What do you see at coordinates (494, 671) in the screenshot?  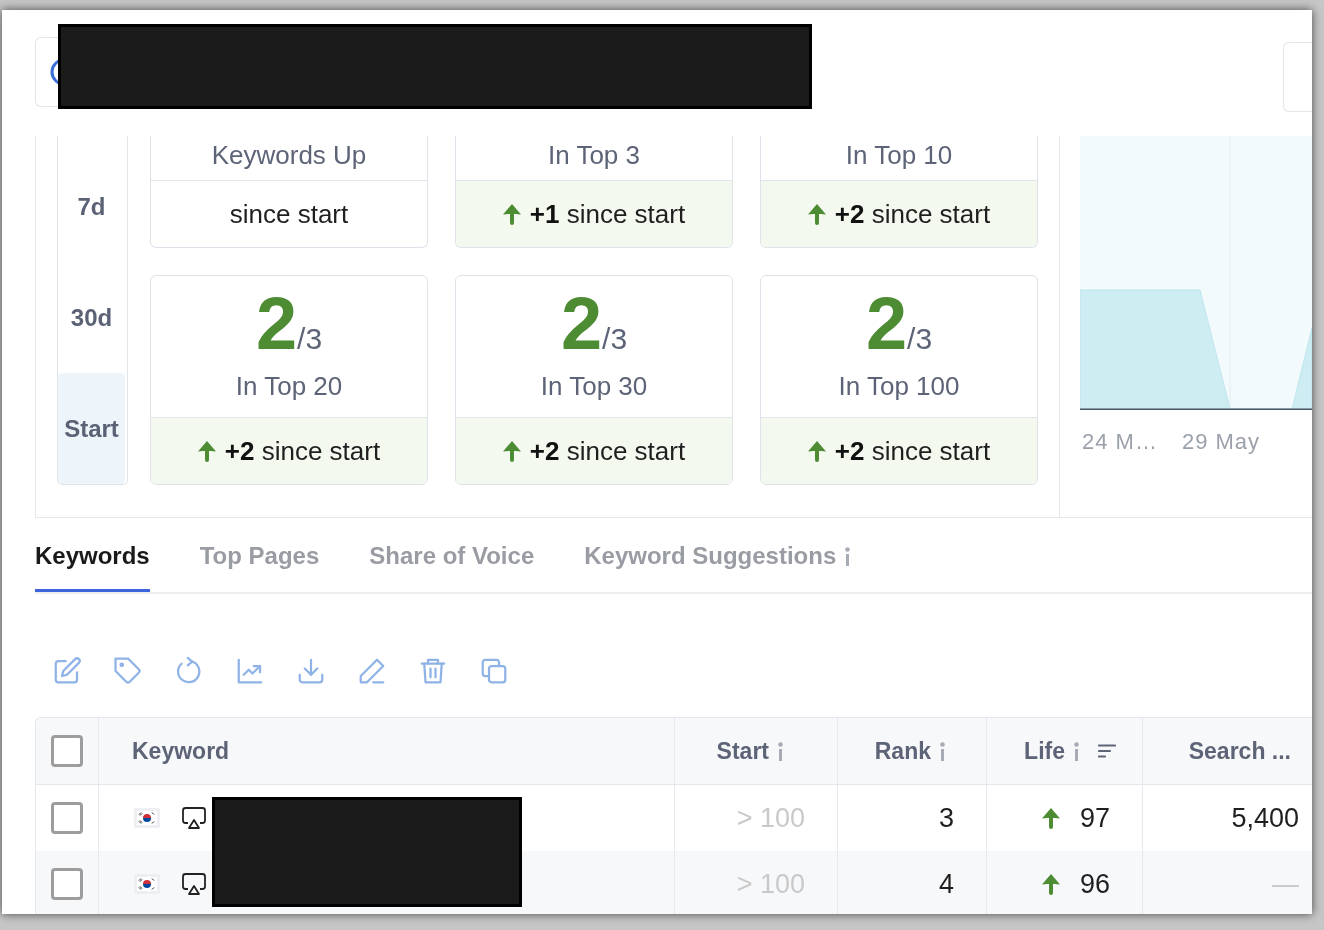 I see `copy-icon` at bounding box center [494, 671].